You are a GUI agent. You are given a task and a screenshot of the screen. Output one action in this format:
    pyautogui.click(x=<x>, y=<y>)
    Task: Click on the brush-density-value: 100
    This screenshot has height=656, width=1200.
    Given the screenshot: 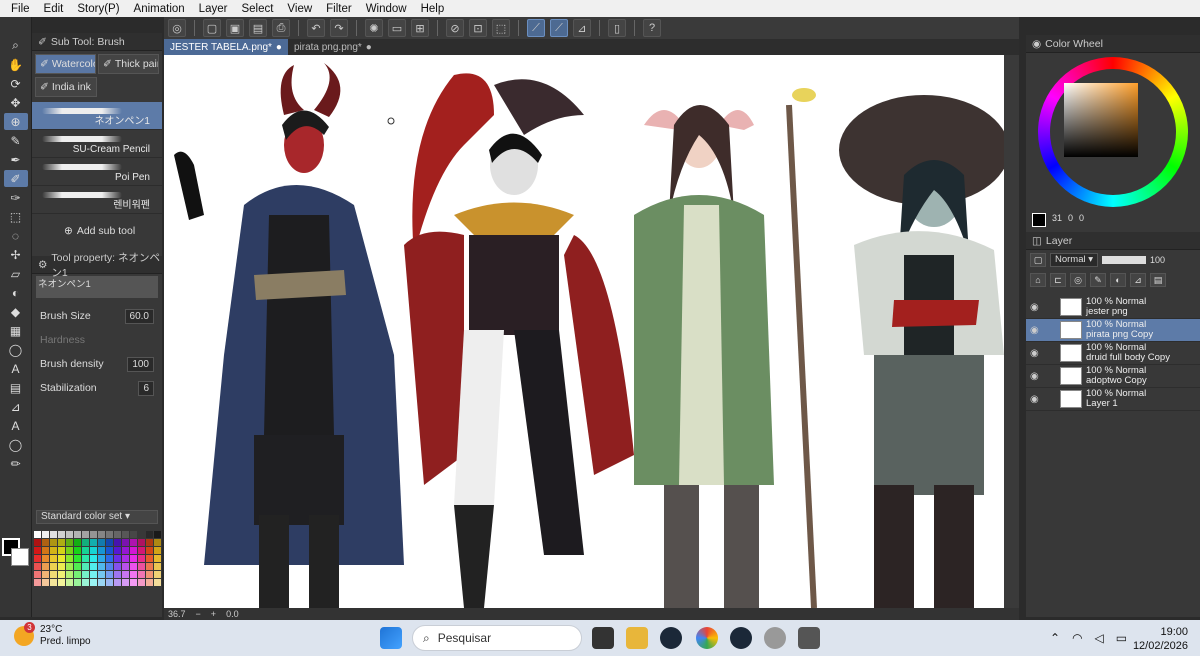 What is the action you would take?
    pyautogui.click(x=140, y=364)
    